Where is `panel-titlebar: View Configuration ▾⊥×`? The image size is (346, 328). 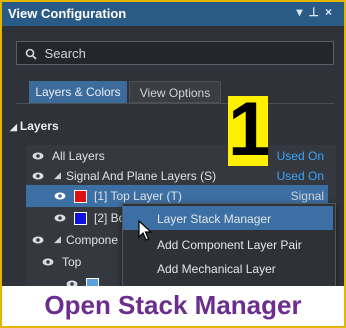
panel-titlebar: View Configuration ▾⊥× is located at coordinates (173, 14).